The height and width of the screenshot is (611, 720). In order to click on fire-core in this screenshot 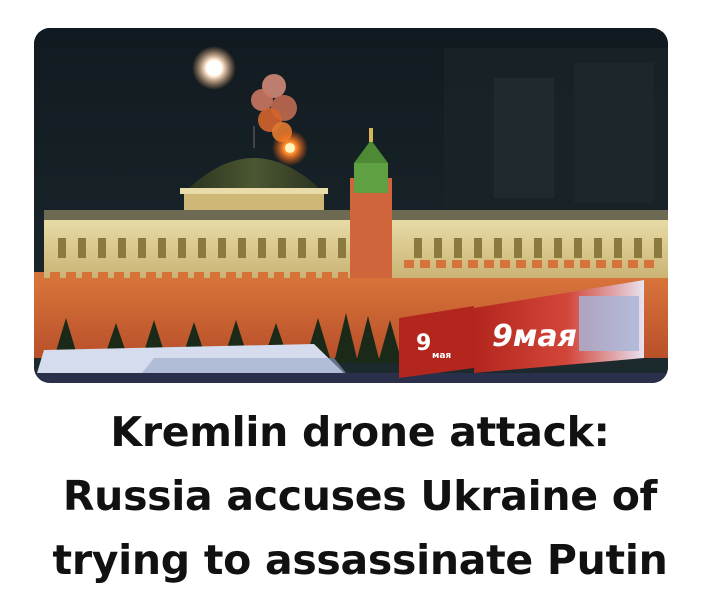, I will do `click(290, 148)`.